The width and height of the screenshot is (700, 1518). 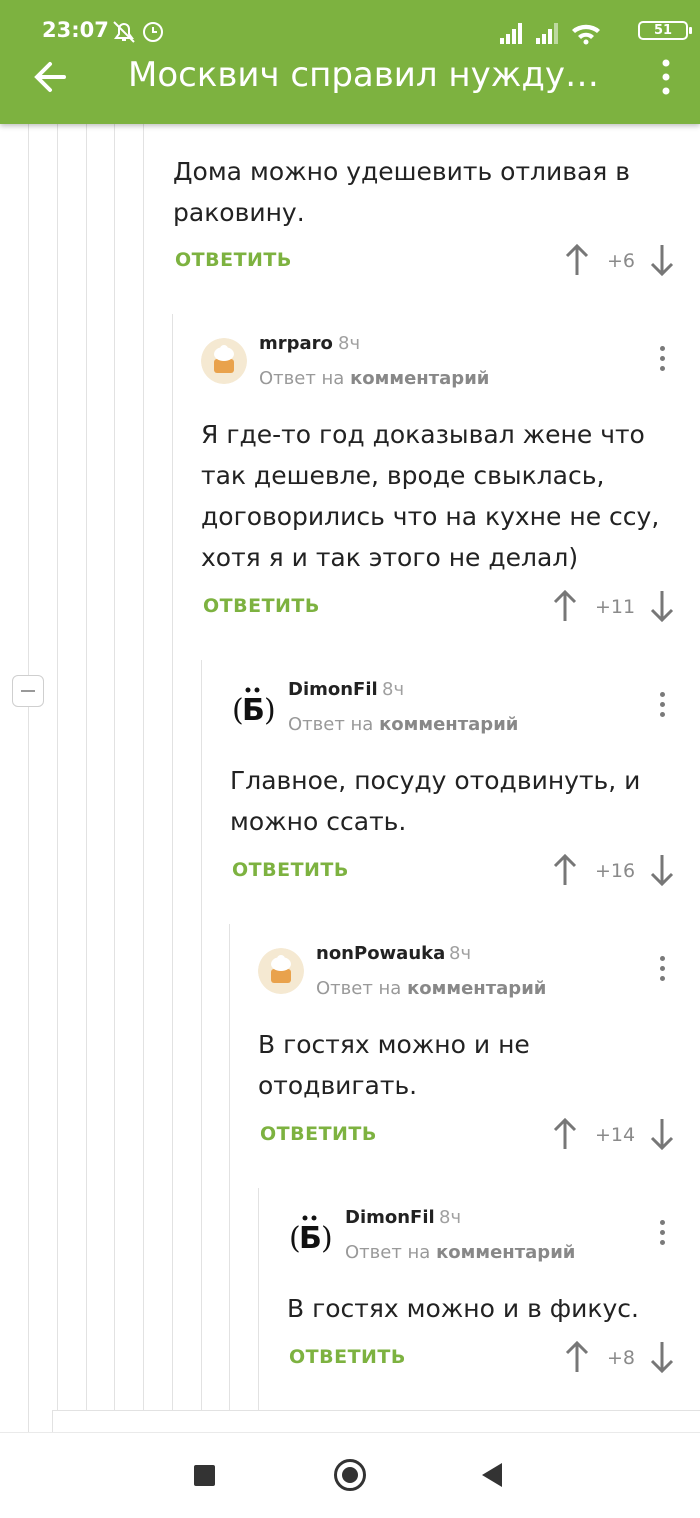 What do you see at coordinates (615, 607) in the screenshot?
I see `comment-score: +11` at bounding box center [615, 607].